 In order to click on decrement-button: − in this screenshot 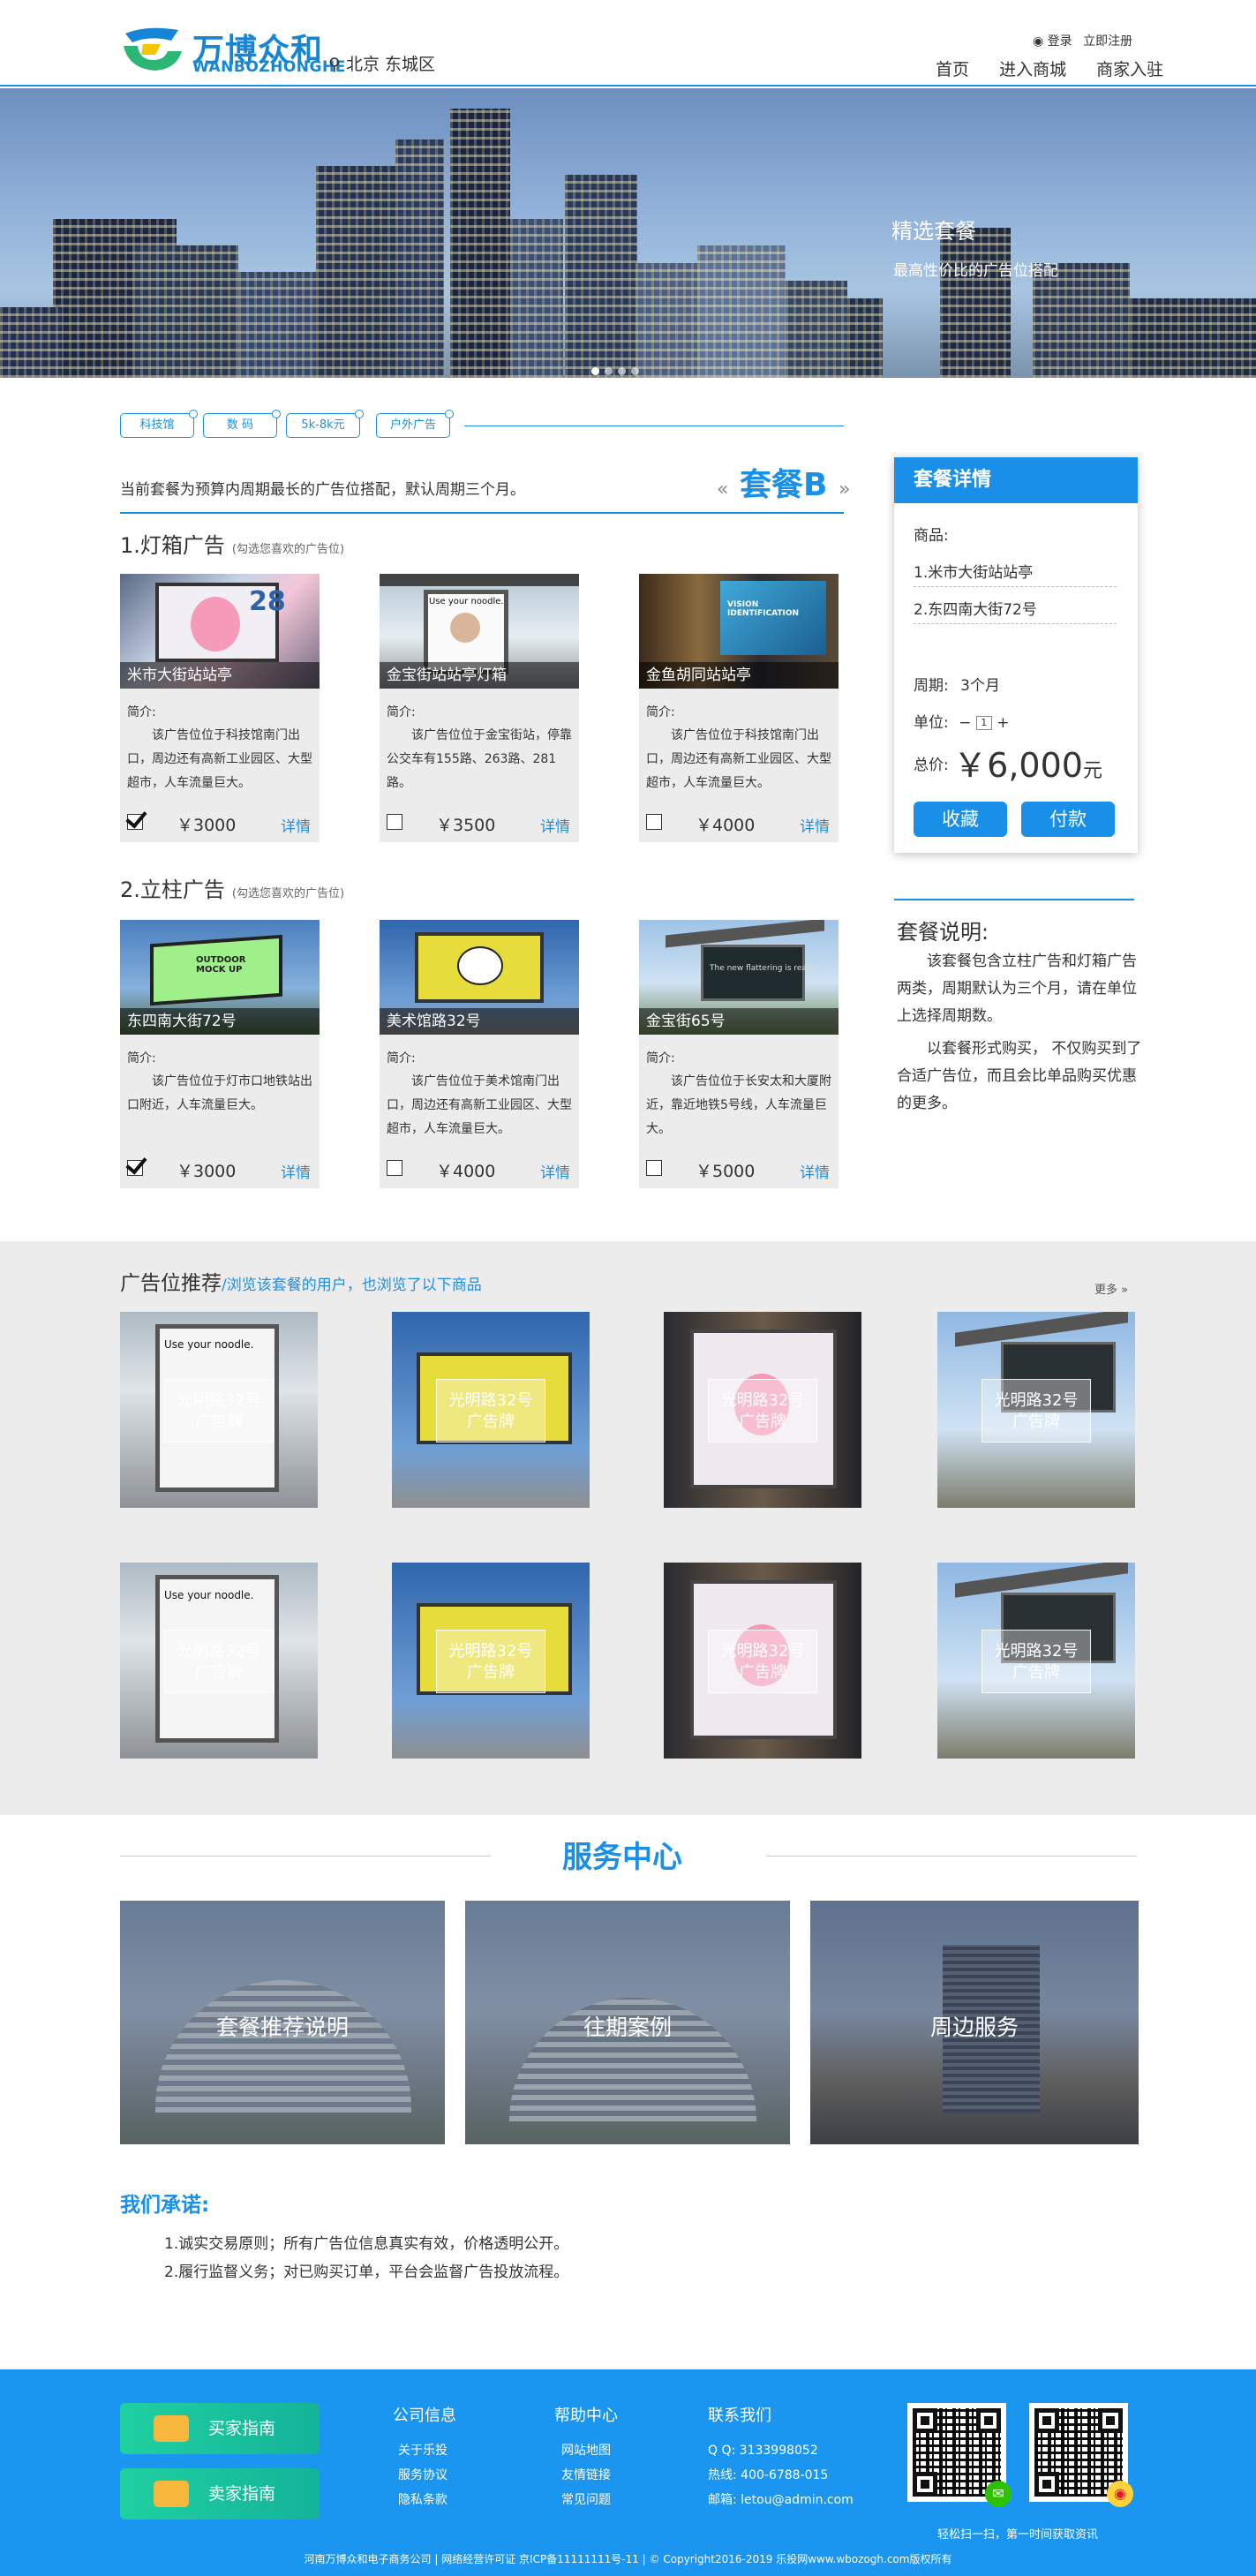, I will do `click(965, 723)`.